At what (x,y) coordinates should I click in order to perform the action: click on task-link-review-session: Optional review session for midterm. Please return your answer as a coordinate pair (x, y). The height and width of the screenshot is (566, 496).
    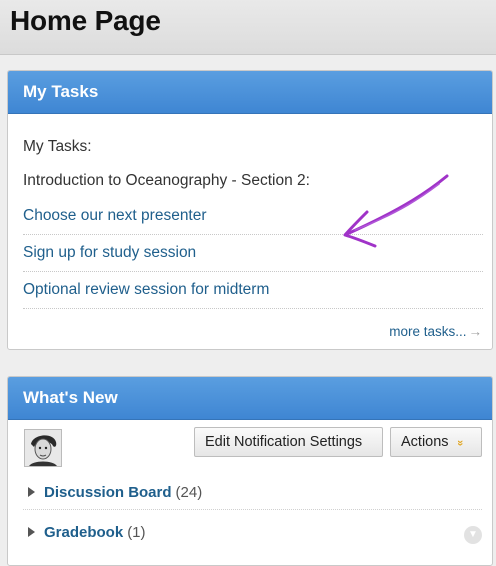
    Looking at the image, I should click on (253, 290).